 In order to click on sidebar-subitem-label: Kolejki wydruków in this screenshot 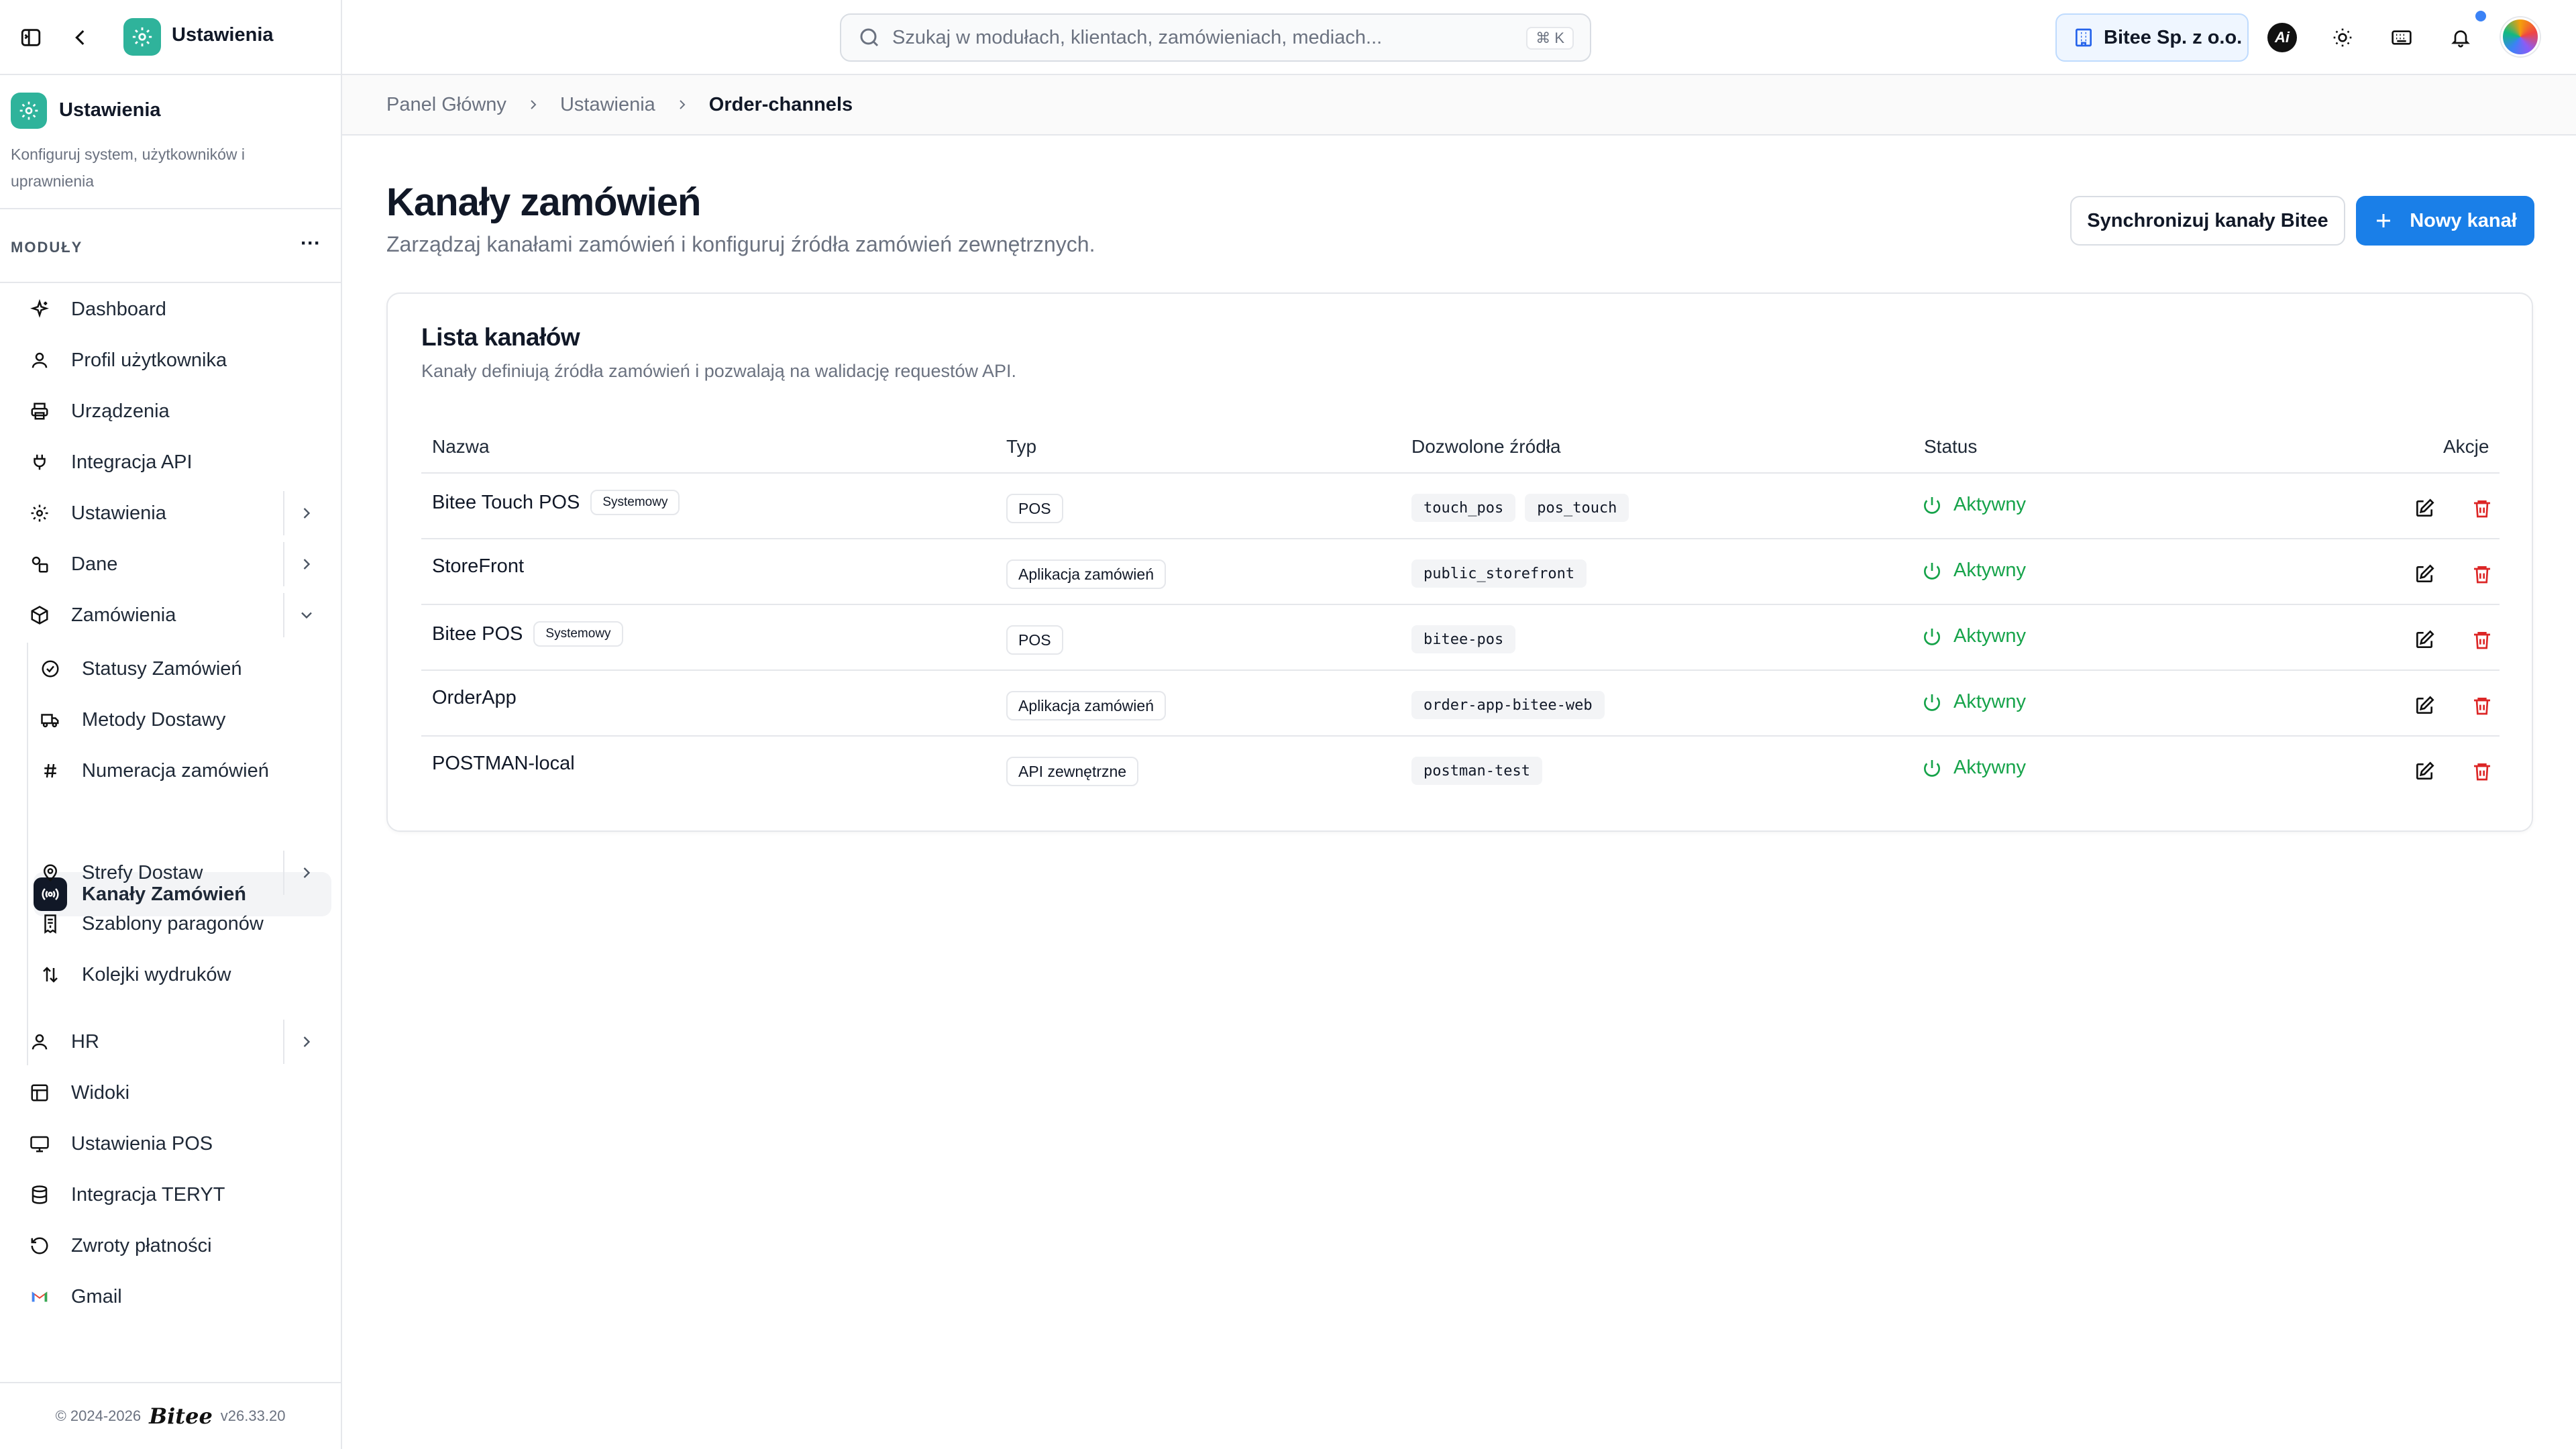, I will do `click(156, 974)`.